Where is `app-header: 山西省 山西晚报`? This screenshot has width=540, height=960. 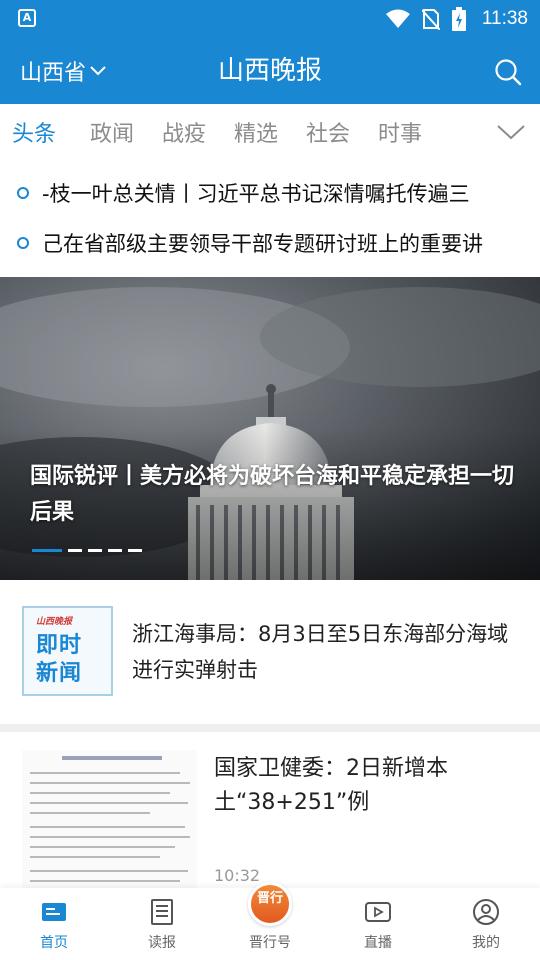 app-header: 山西省 山西晚报 is located at coordinates (270, 71).